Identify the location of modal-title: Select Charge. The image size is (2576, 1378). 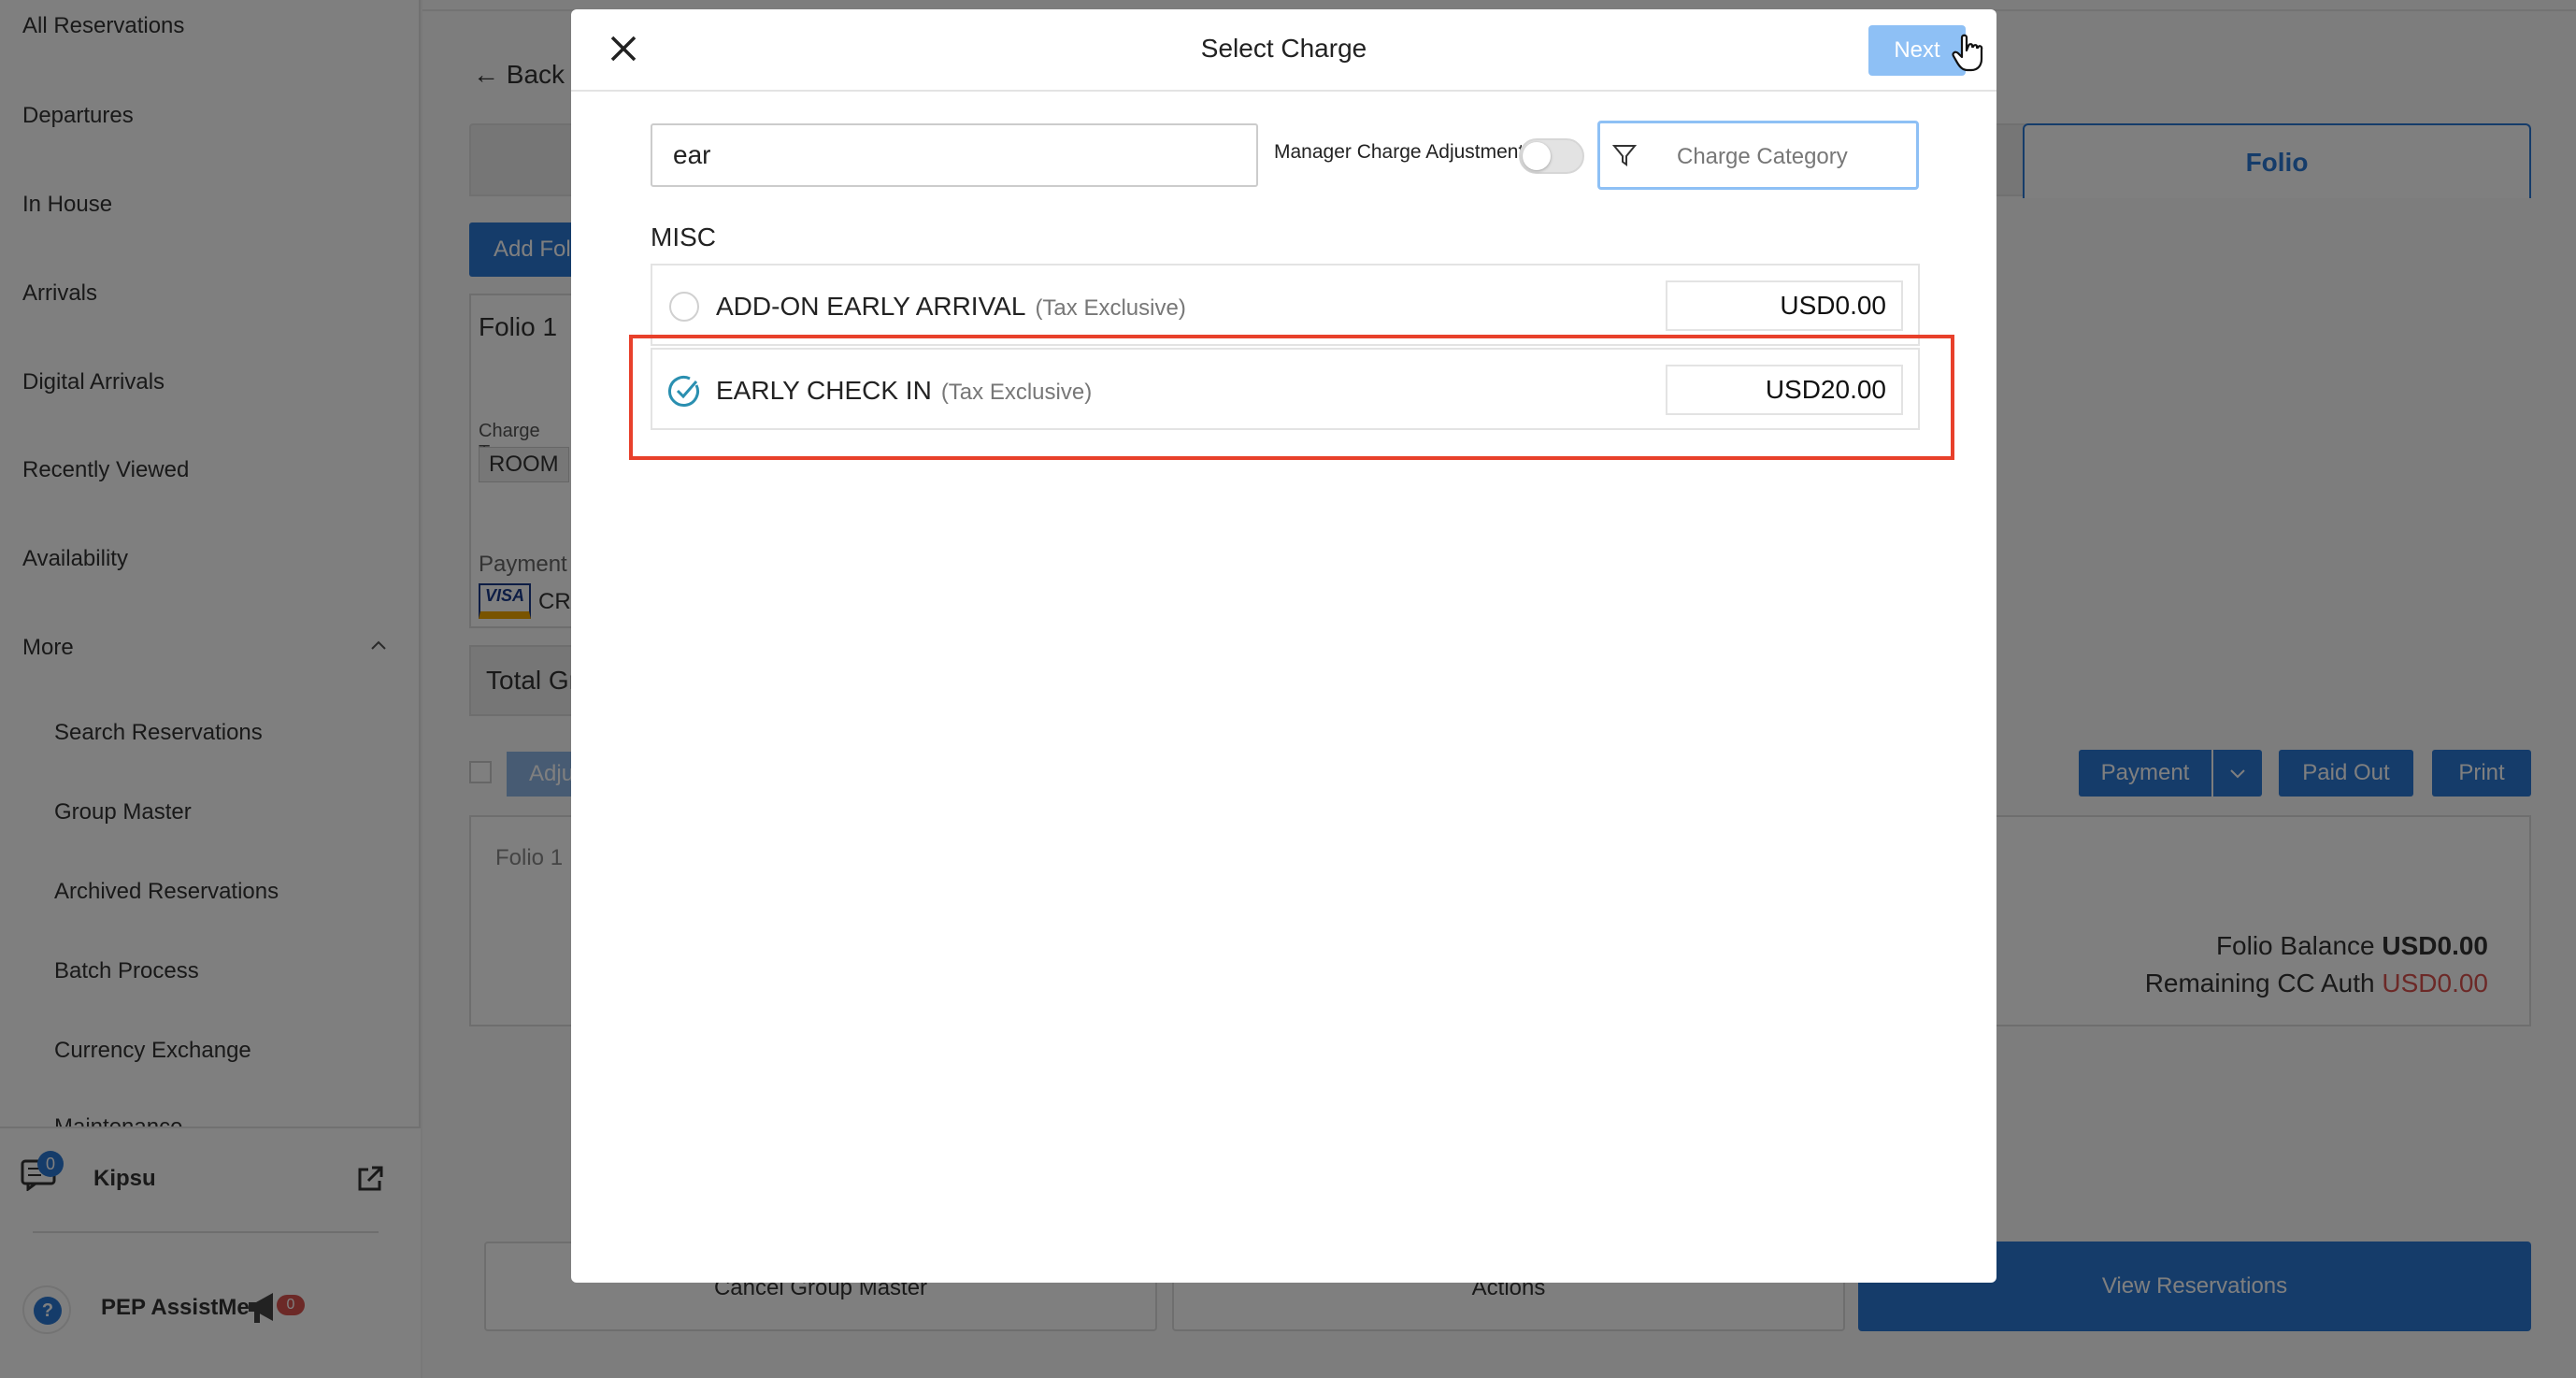
(1283, 48).